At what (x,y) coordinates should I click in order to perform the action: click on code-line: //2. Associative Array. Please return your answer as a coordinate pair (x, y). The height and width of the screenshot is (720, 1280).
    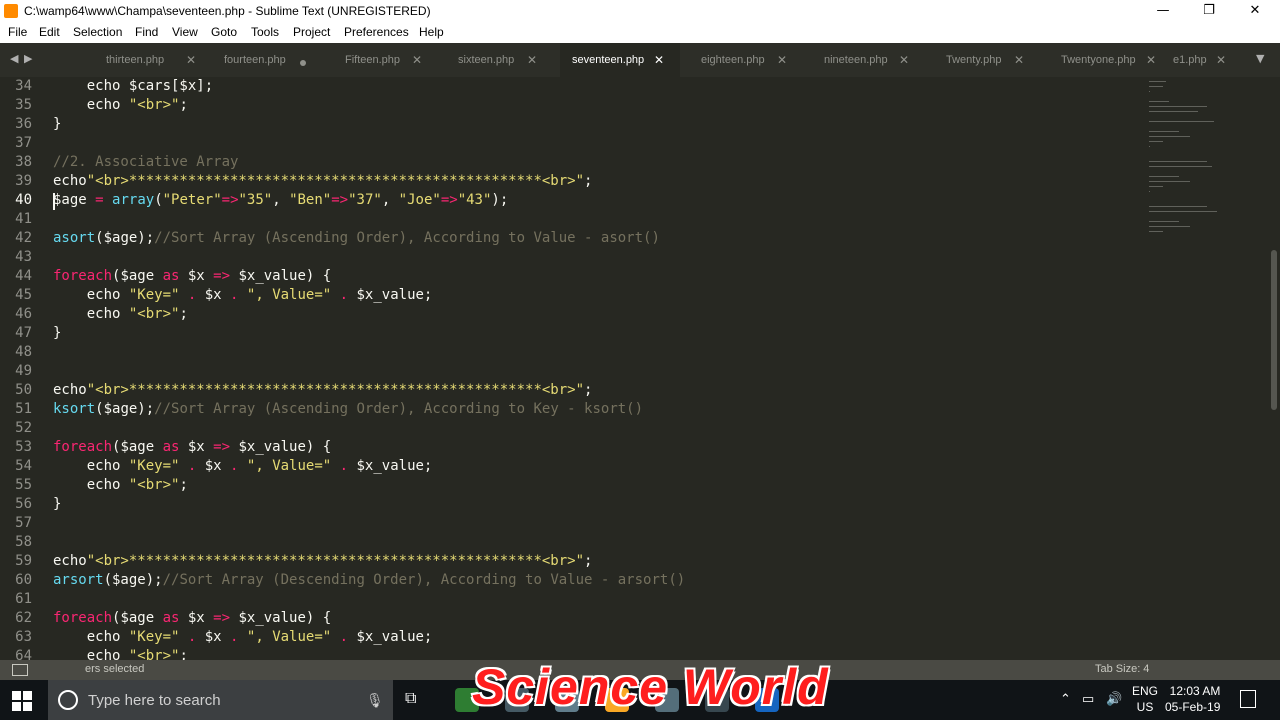
    Looking at the image, I should click on (145, 162).